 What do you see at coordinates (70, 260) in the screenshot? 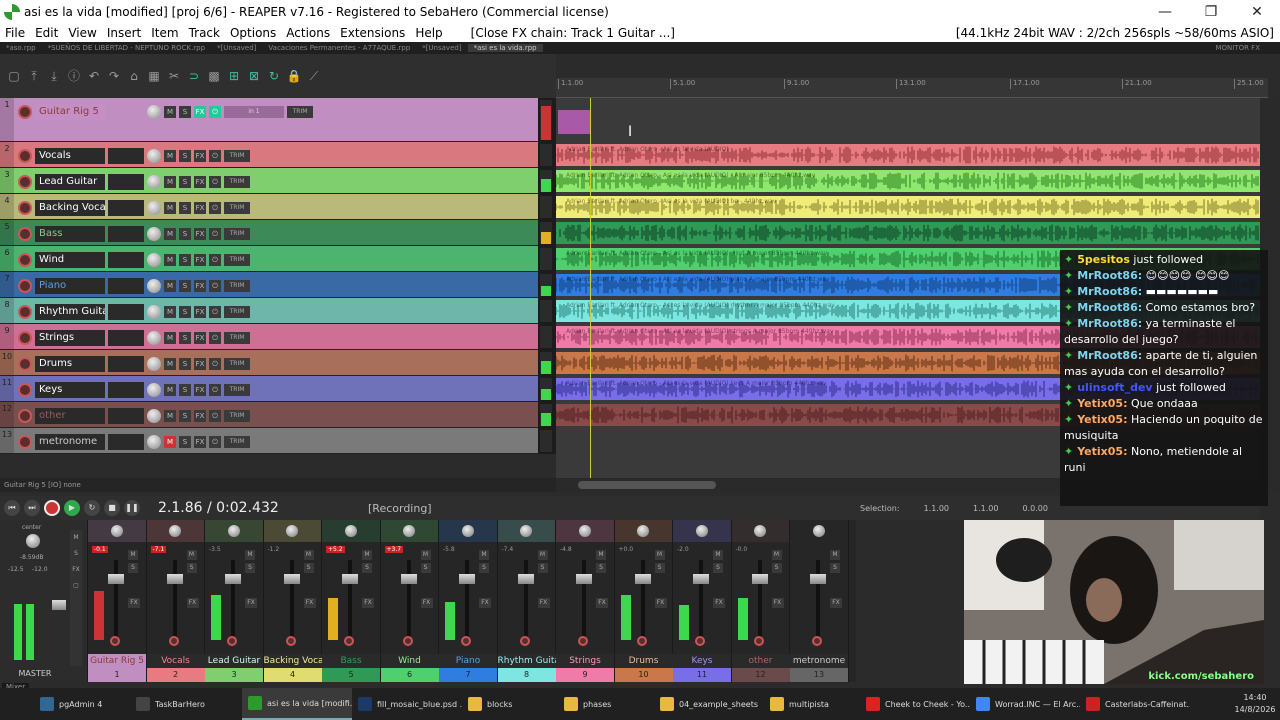
I see `track-name: Wind` at bounding box center [70, 260].